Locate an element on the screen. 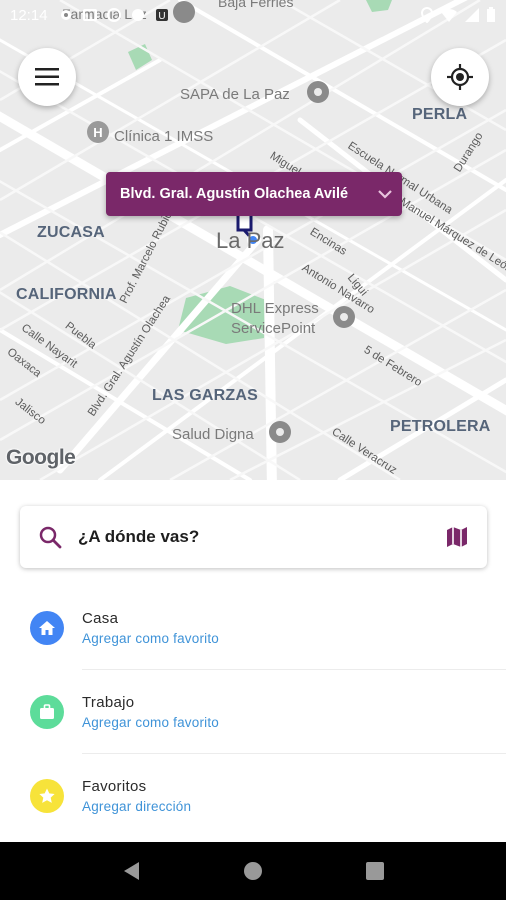 This screenshot has width=506, height=900. recents-square-icon is located at coordinates (375, 871).